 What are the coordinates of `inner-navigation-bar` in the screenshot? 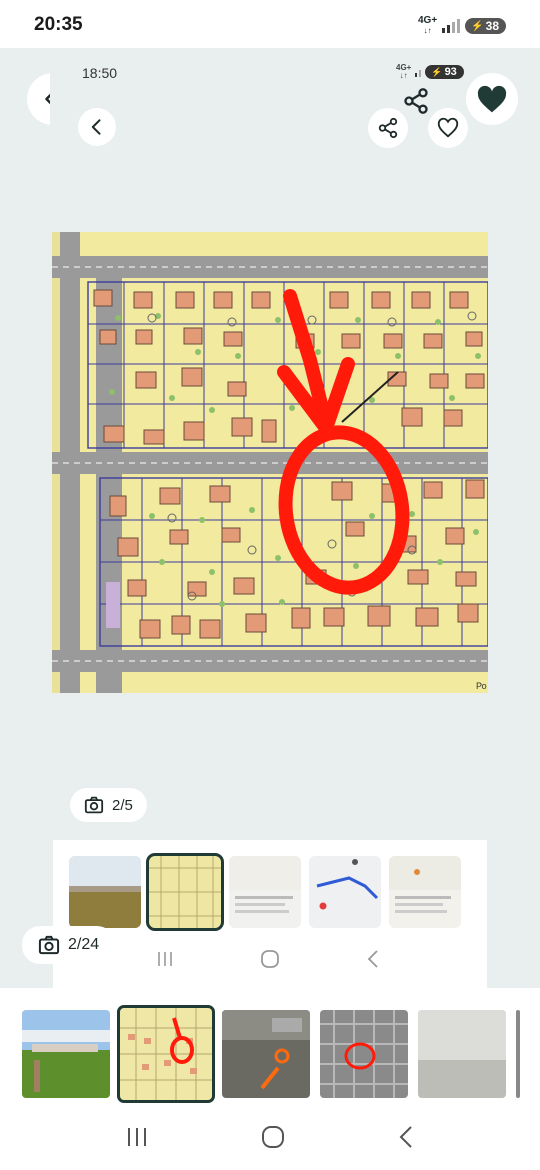 It's located at (268, 959).